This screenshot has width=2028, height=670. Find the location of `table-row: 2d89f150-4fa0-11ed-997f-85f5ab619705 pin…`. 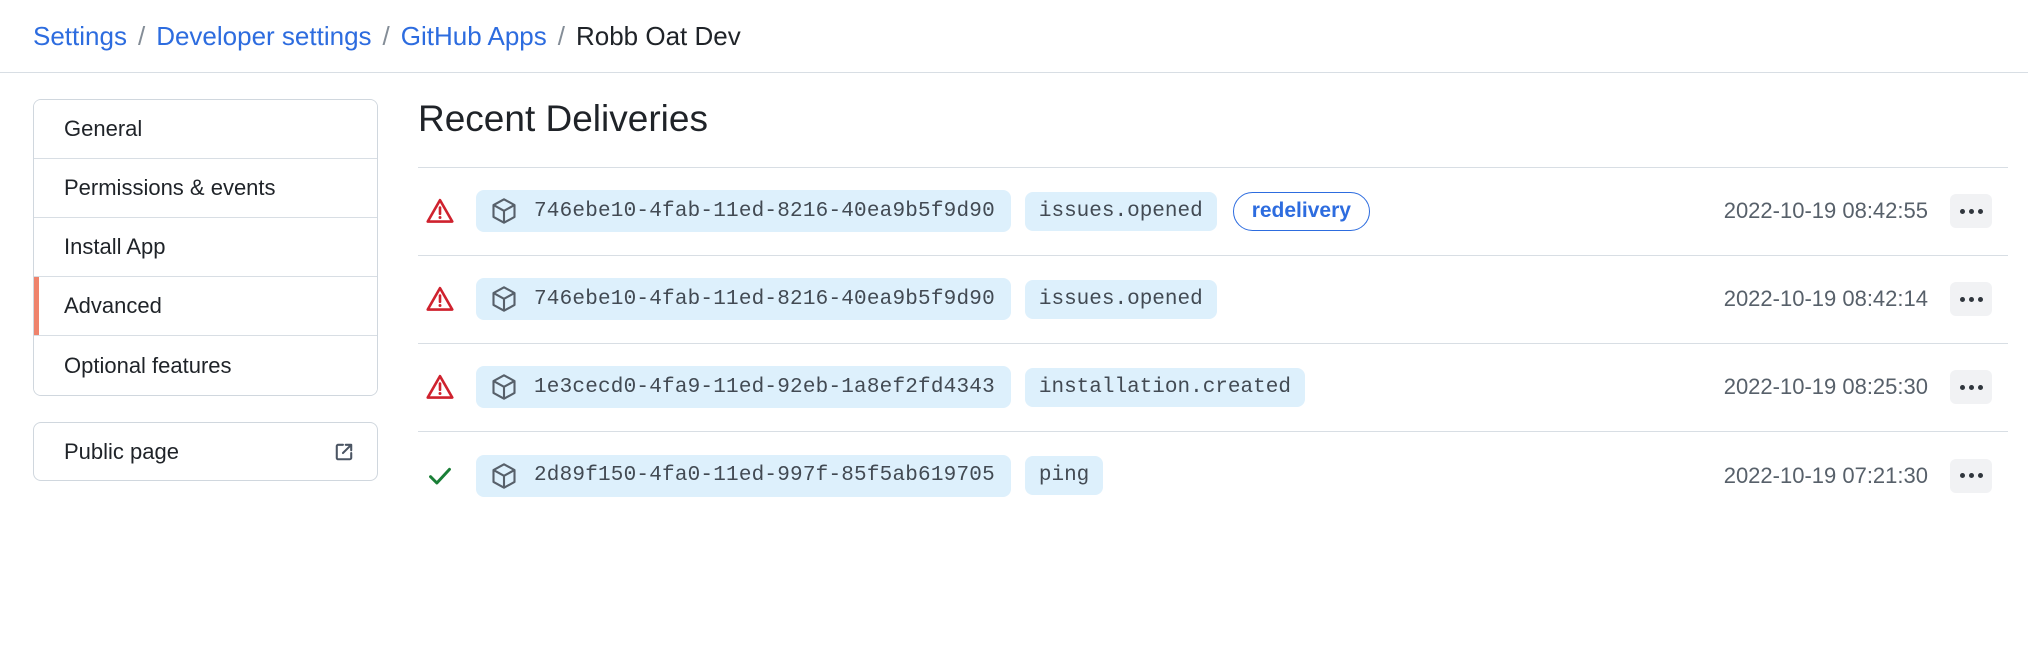

table-row: 2d89f150-4fa0-11ed-997f-85f5ab619705 pin… is located at coordinates (1213, 476).